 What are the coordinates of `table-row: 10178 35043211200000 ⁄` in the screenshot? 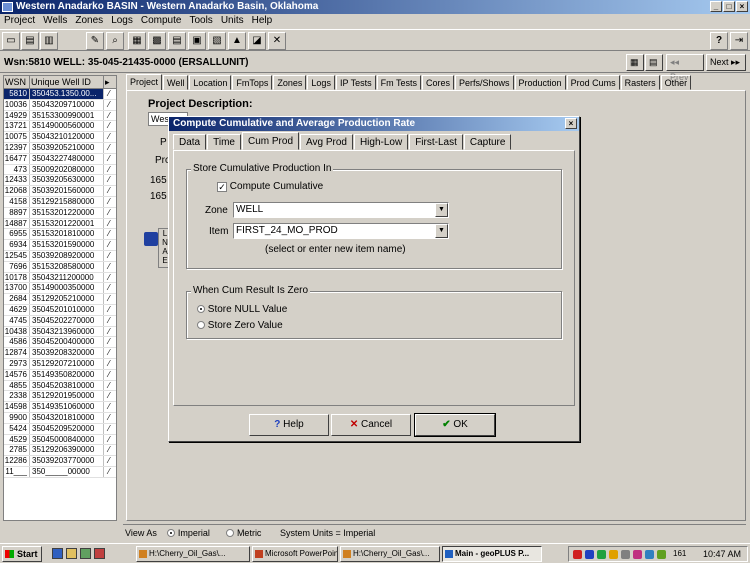 It's located at (60, 278).